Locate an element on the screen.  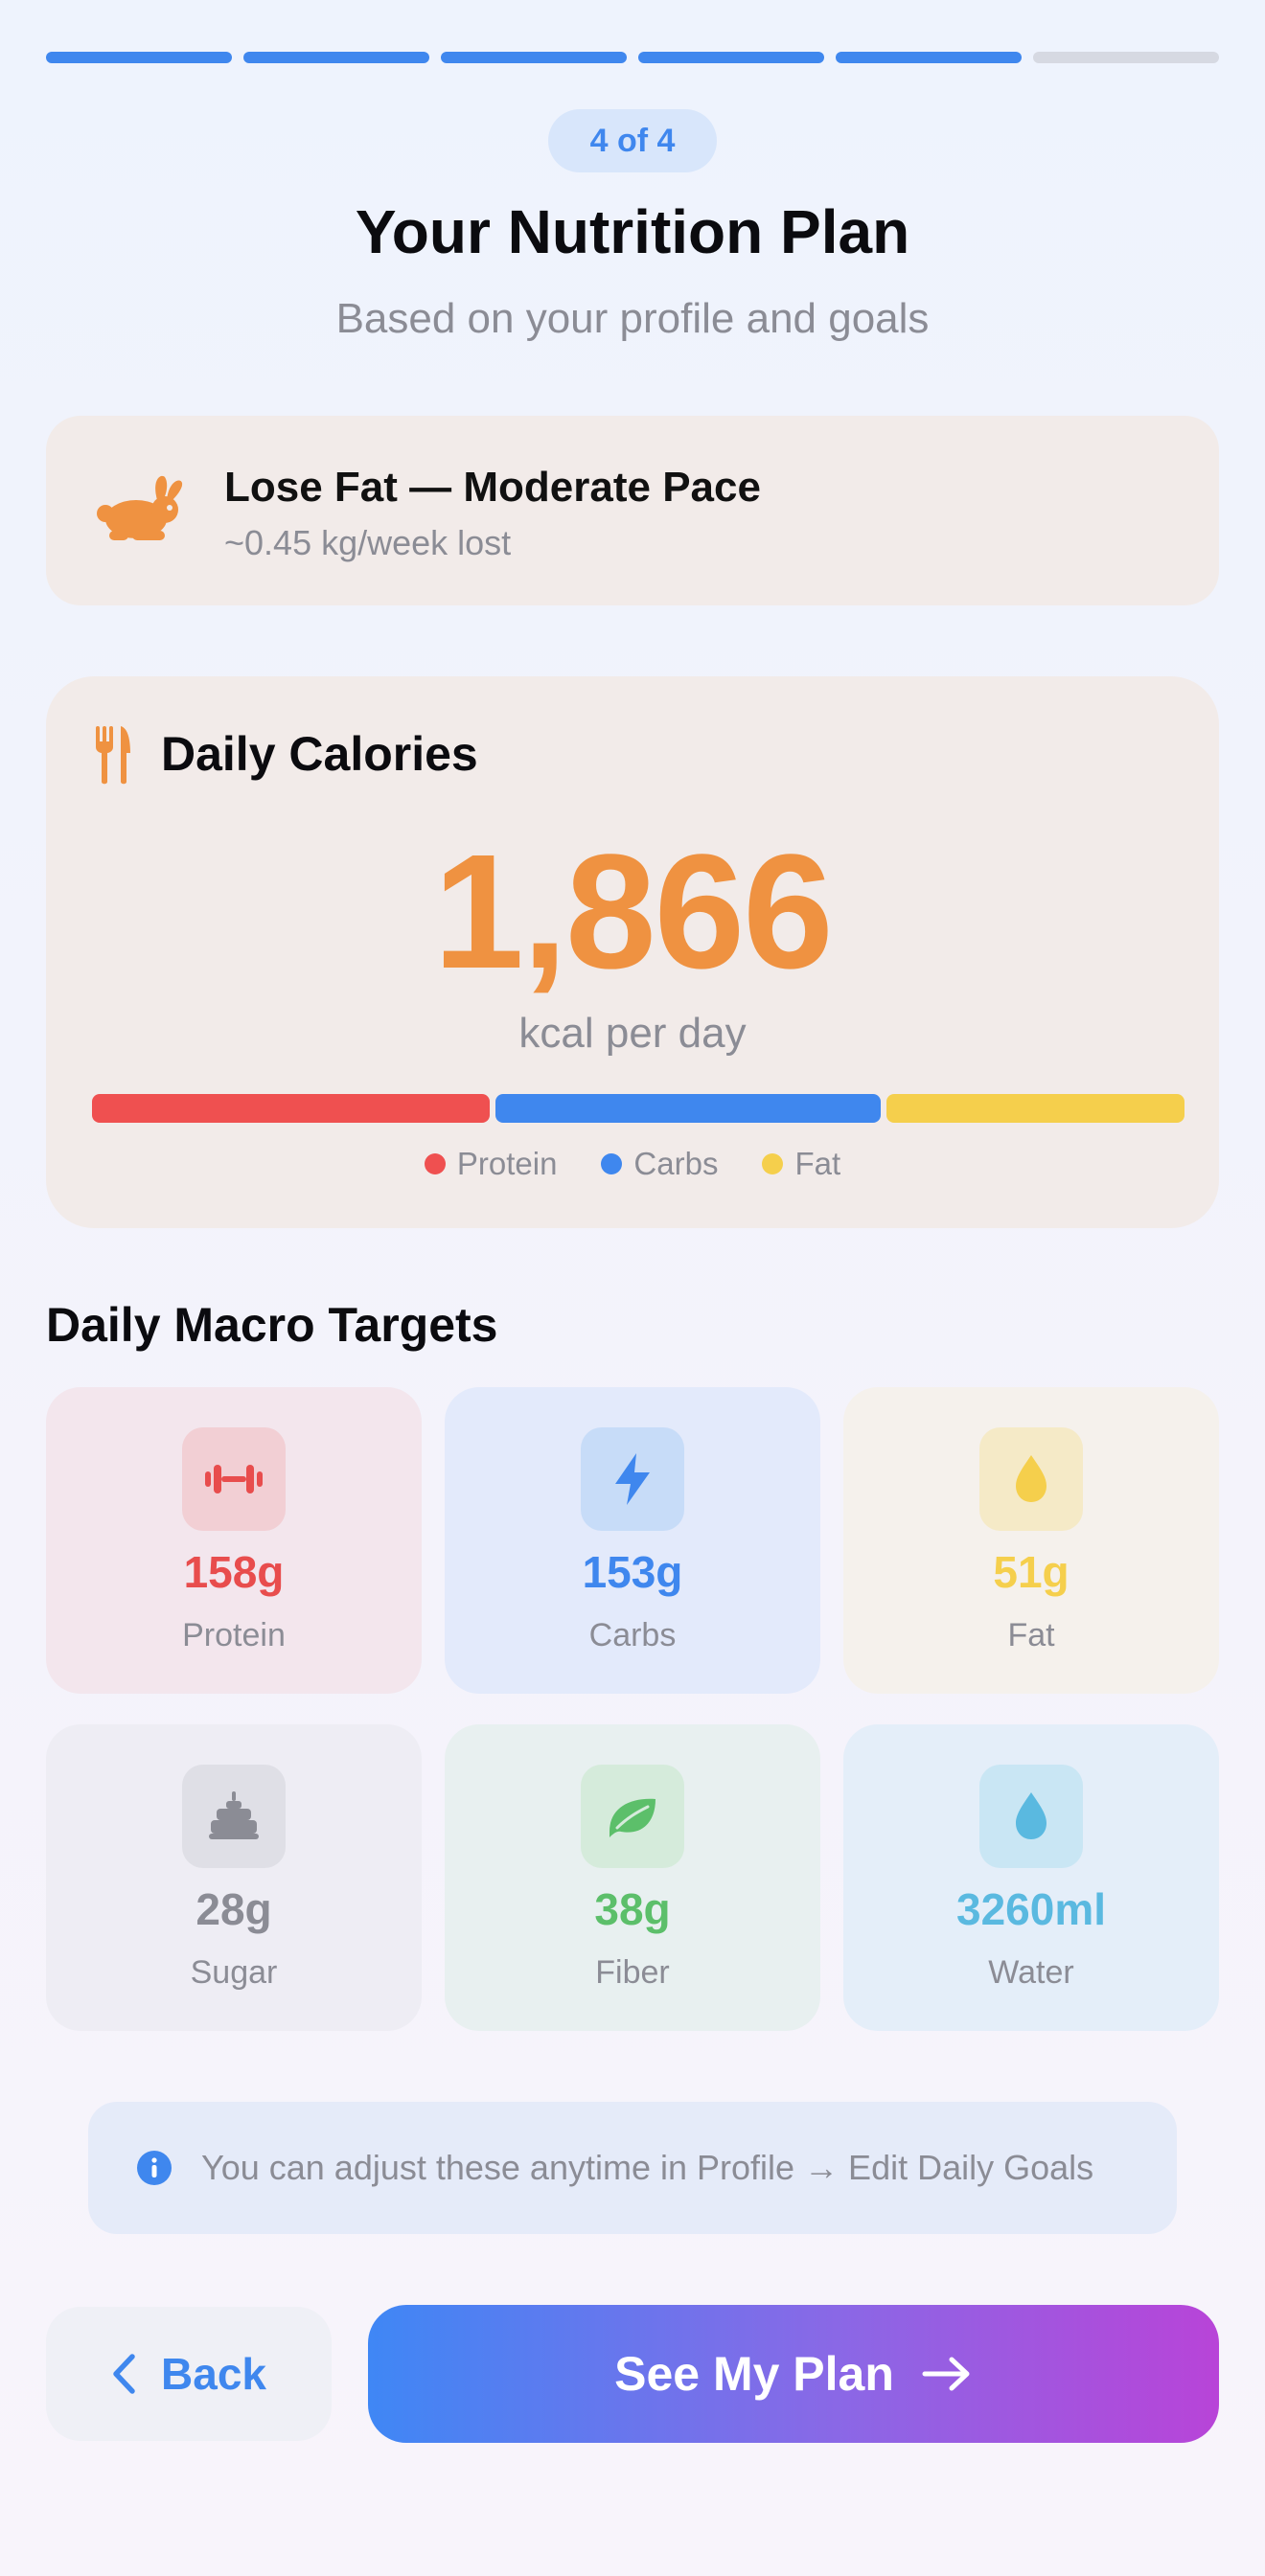
legend-label: Protein is located at coordinates (507, 1163).